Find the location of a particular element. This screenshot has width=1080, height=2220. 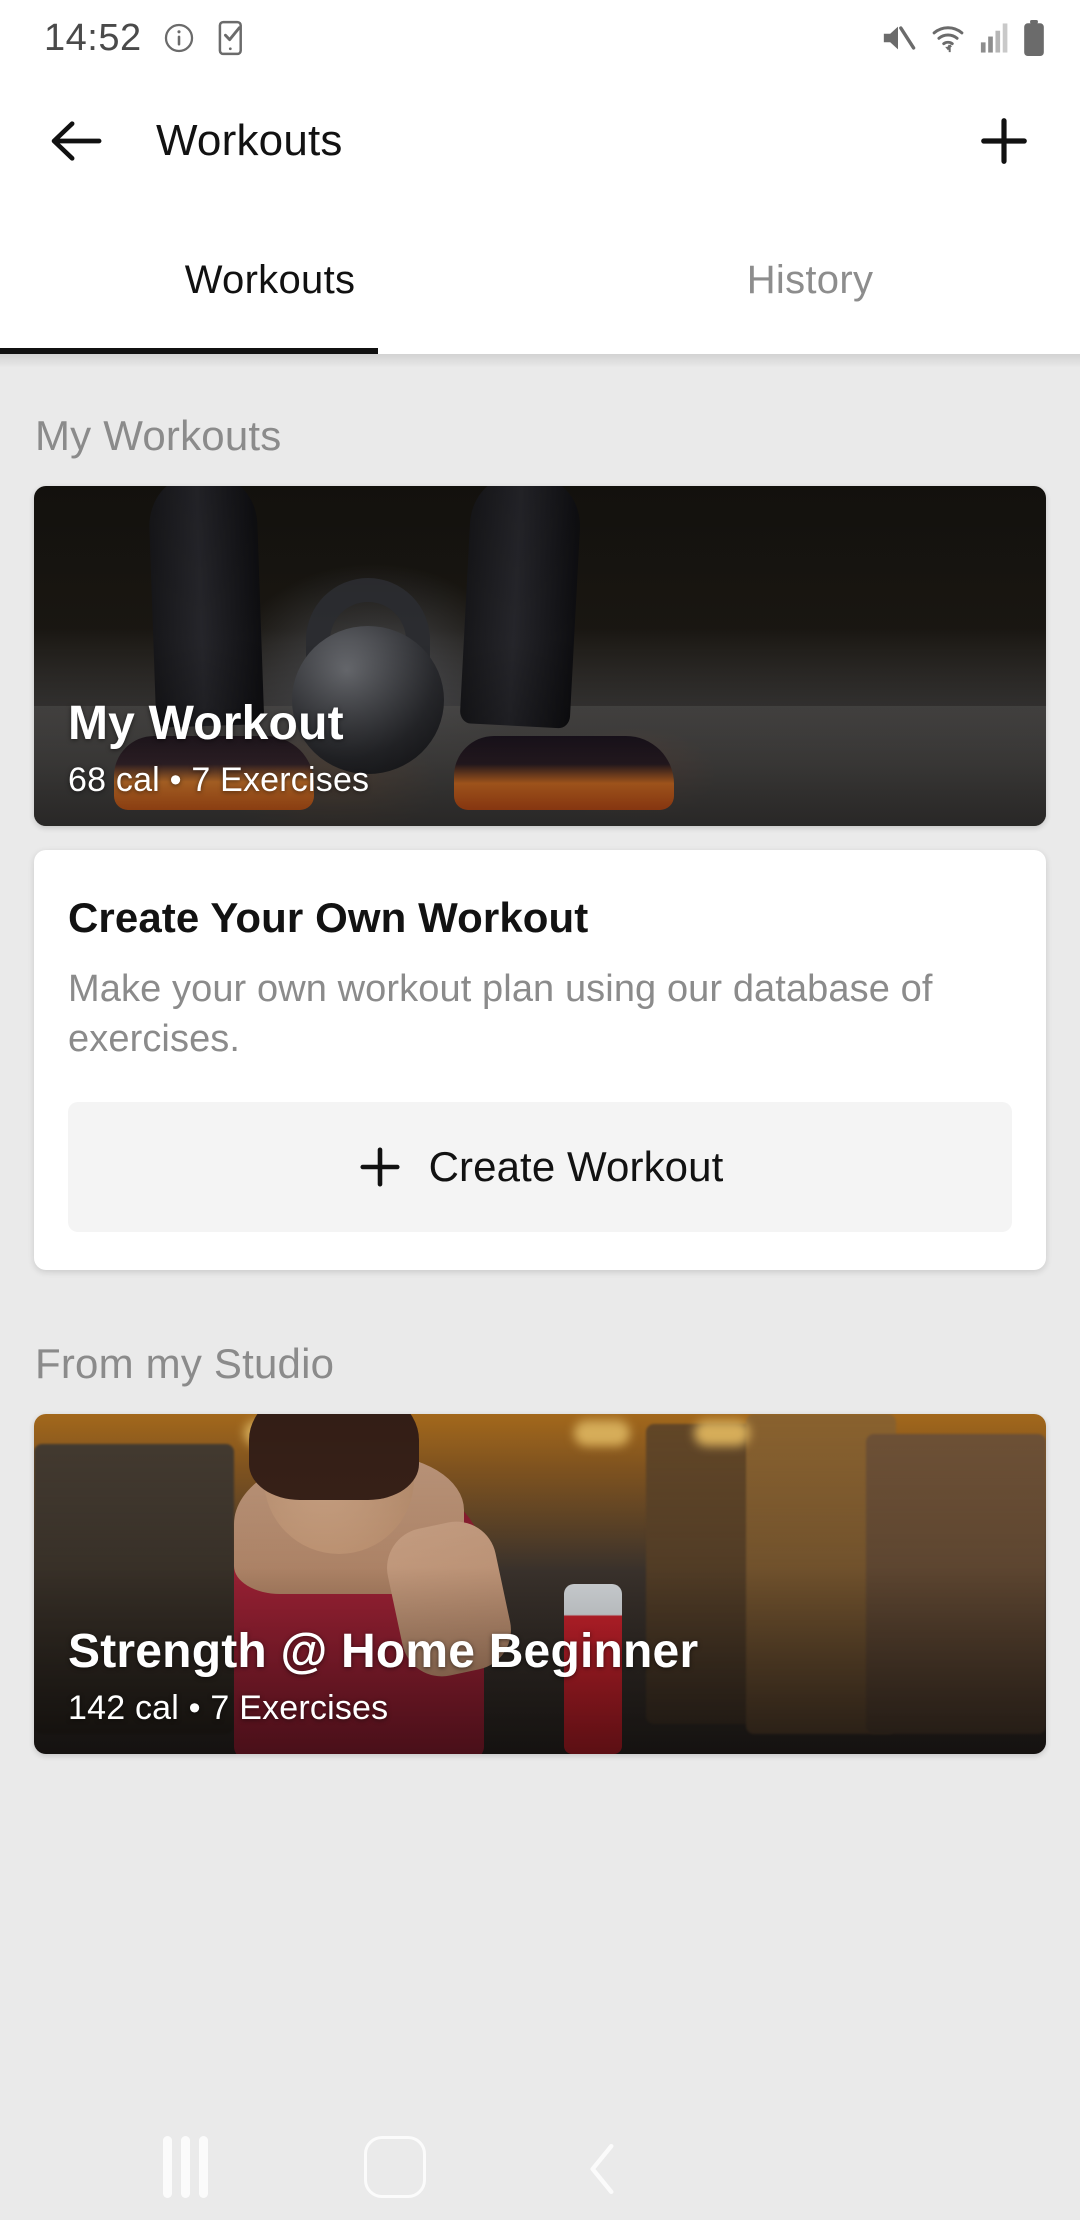

workout-card-subtitle: 142 cal • 7 Exercises is located at coordinates (228, 1708).